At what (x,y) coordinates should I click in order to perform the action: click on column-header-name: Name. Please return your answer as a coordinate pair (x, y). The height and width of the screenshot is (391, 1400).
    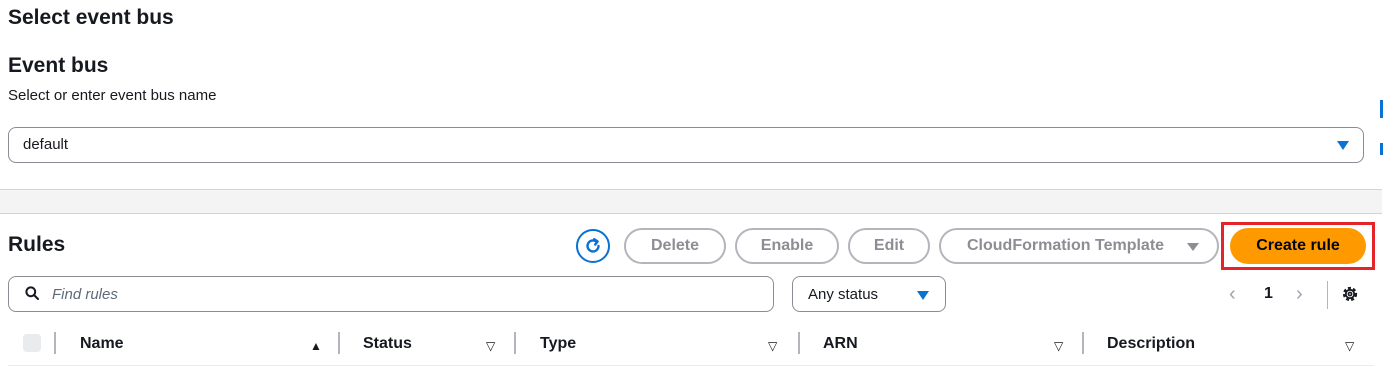
    Looking at the image, I should click on (102, 344).